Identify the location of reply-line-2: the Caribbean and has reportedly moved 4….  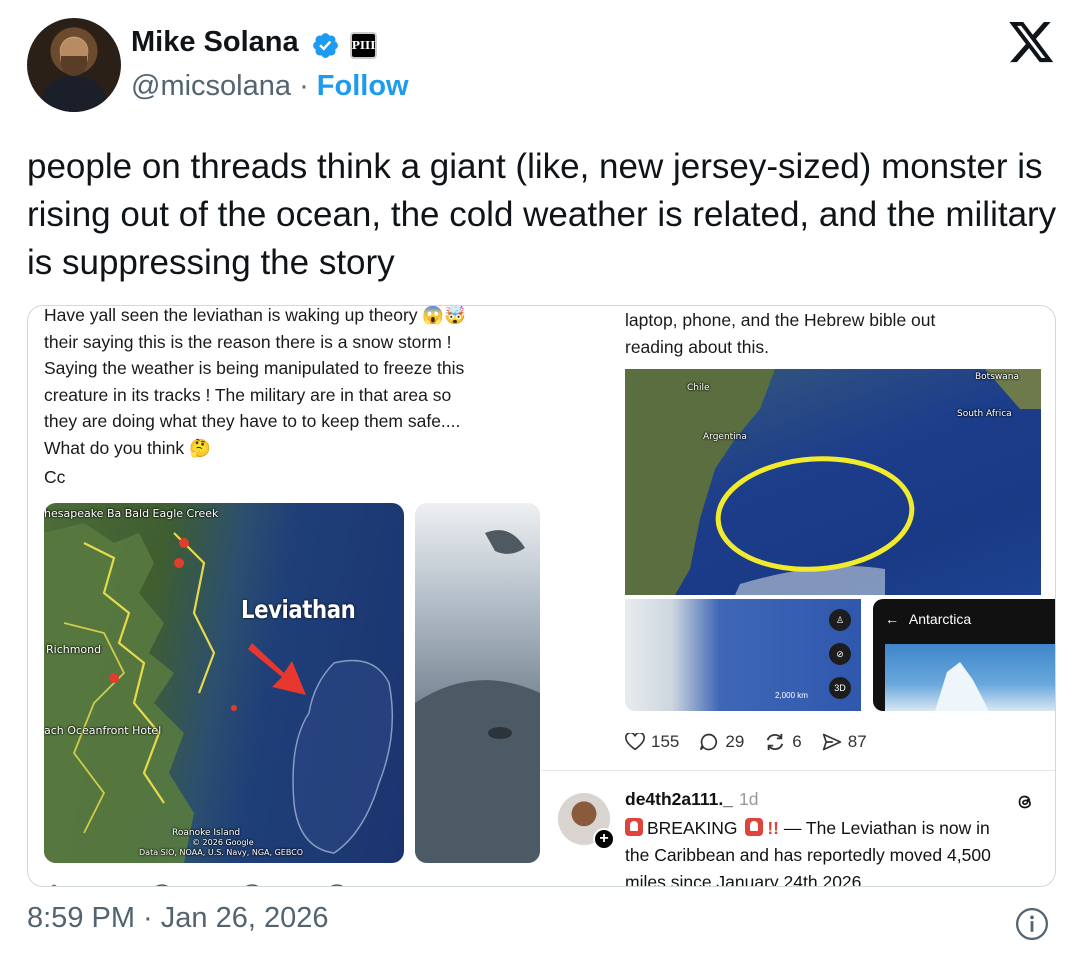
(808, 855).